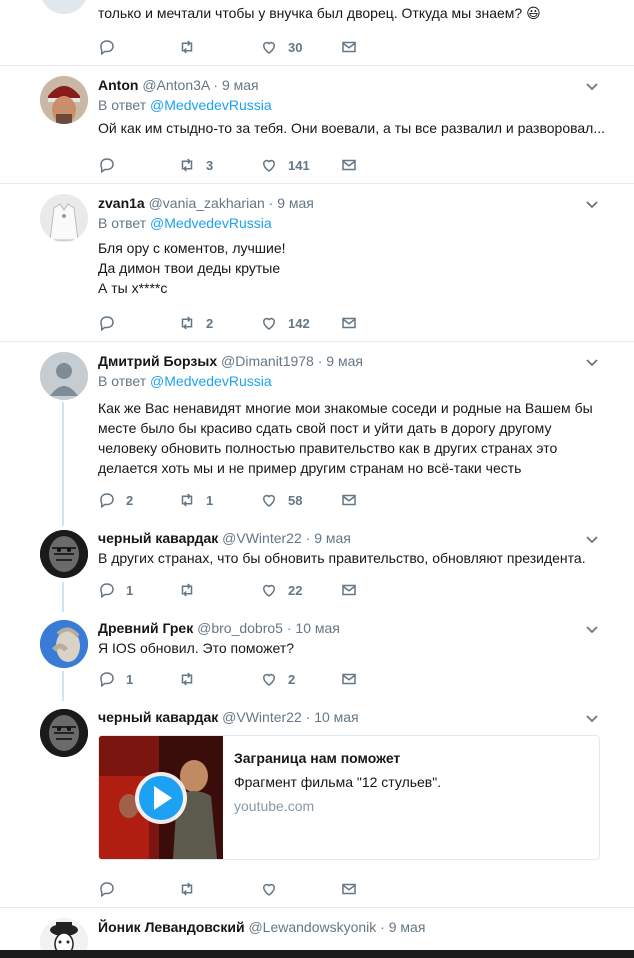  I want to click on user-handle: @Dimanit1978, so click(267, 361).